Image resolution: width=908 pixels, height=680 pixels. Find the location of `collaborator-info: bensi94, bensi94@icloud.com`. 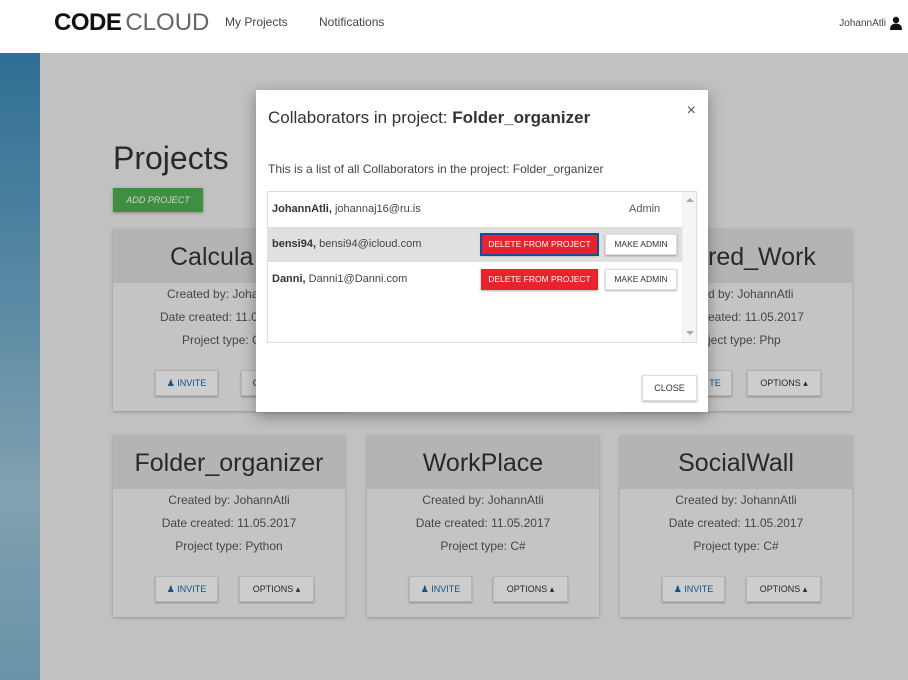

collaborator-info: bensi94, bensi94@icloud.com is located at coordinates (346, 244).